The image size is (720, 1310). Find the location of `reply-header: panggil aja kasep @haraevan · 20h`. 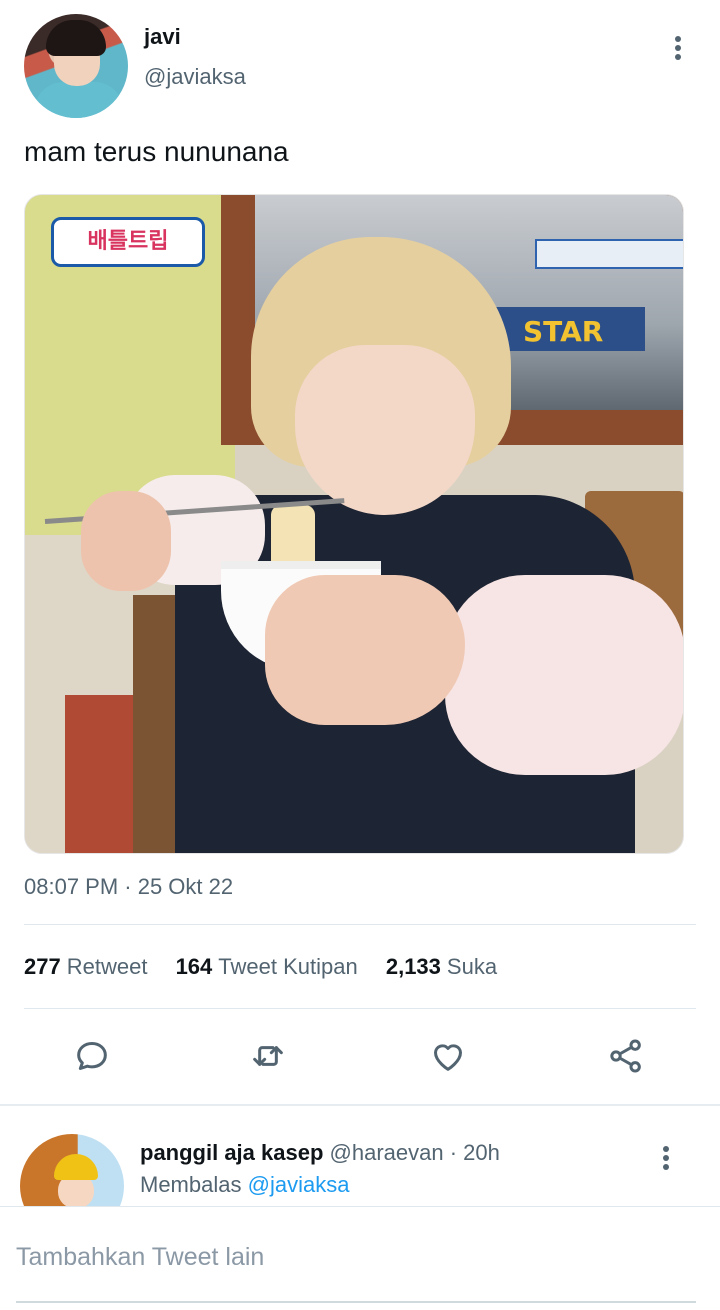

reply-header: panggil aja kasep @haraevan · 20h is located at coordinates (320, 1153).